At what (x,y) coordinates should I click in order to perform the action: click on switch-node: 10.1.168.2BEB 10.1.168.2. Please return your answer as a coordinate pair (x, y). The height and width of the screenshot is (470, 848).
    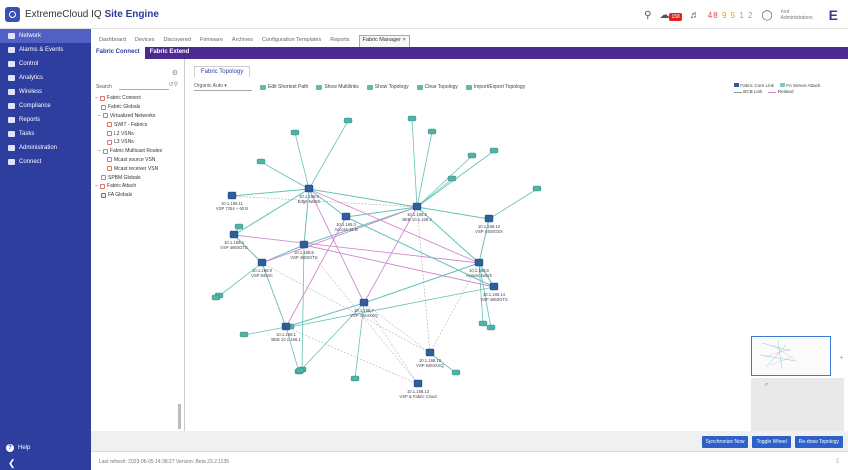
    Looking at the image, I should click on (417, 212).